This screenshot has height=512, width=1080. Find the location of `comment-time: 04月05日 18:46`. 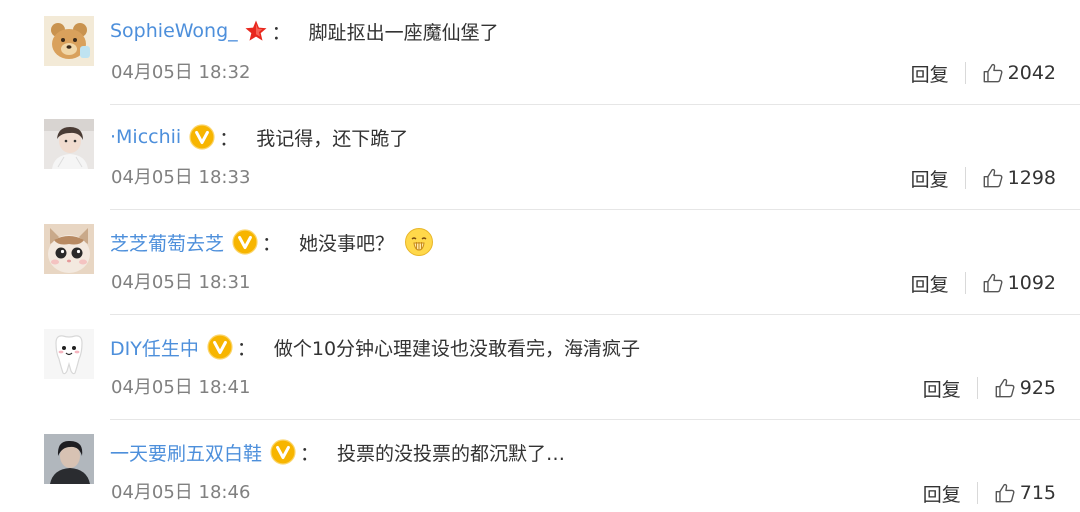

comment-time: 04月05日 18:46 is located at coordinates (181, 492).